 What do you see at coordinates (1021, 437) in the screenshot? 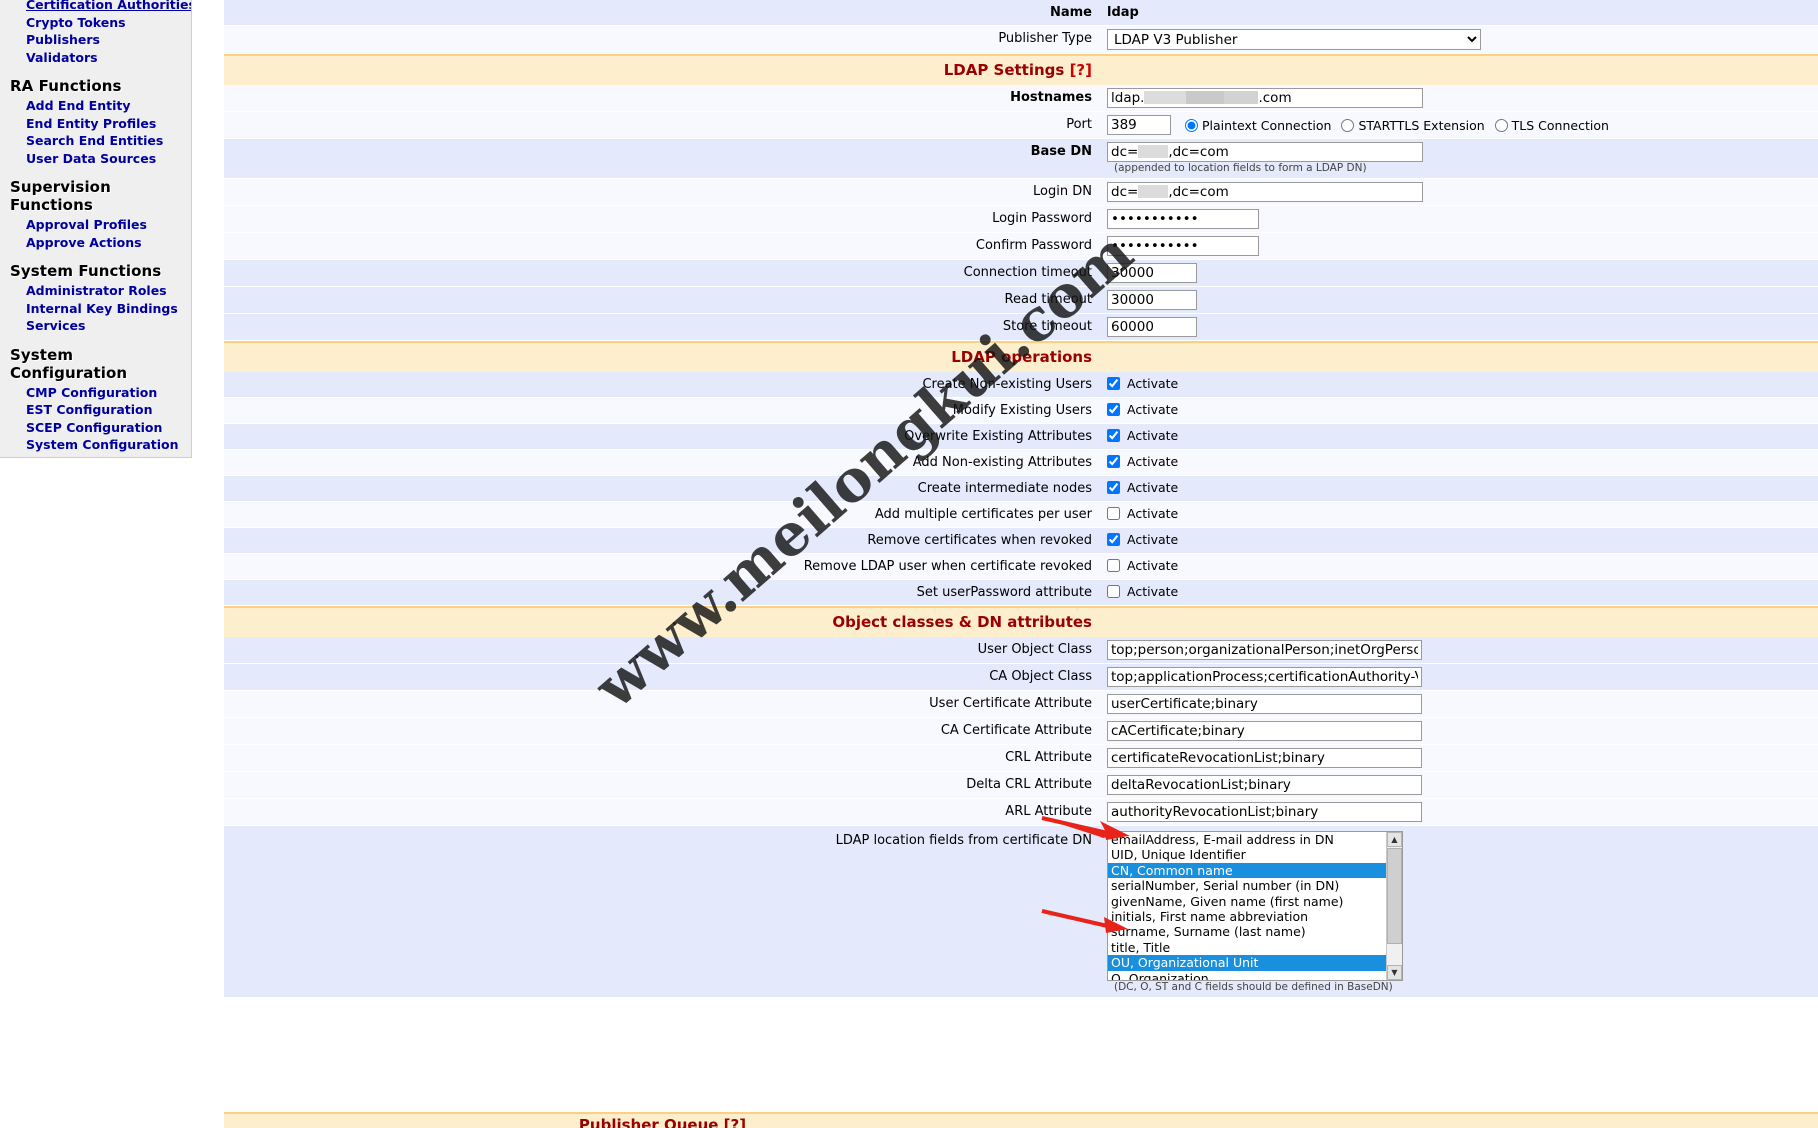
I see `row-overwrite-existing-attributes: Overwrite Existing Attributes Activate` at bounding box center [1021, 437].